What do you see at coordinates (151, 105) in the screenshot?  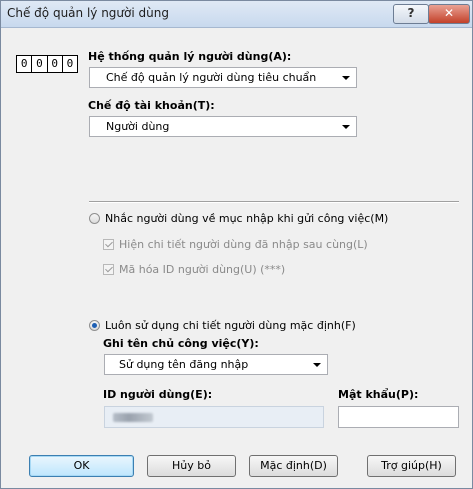 I see `account-mode-label: Chế độ tài khoản(T):` at bounding box center [151, 105].